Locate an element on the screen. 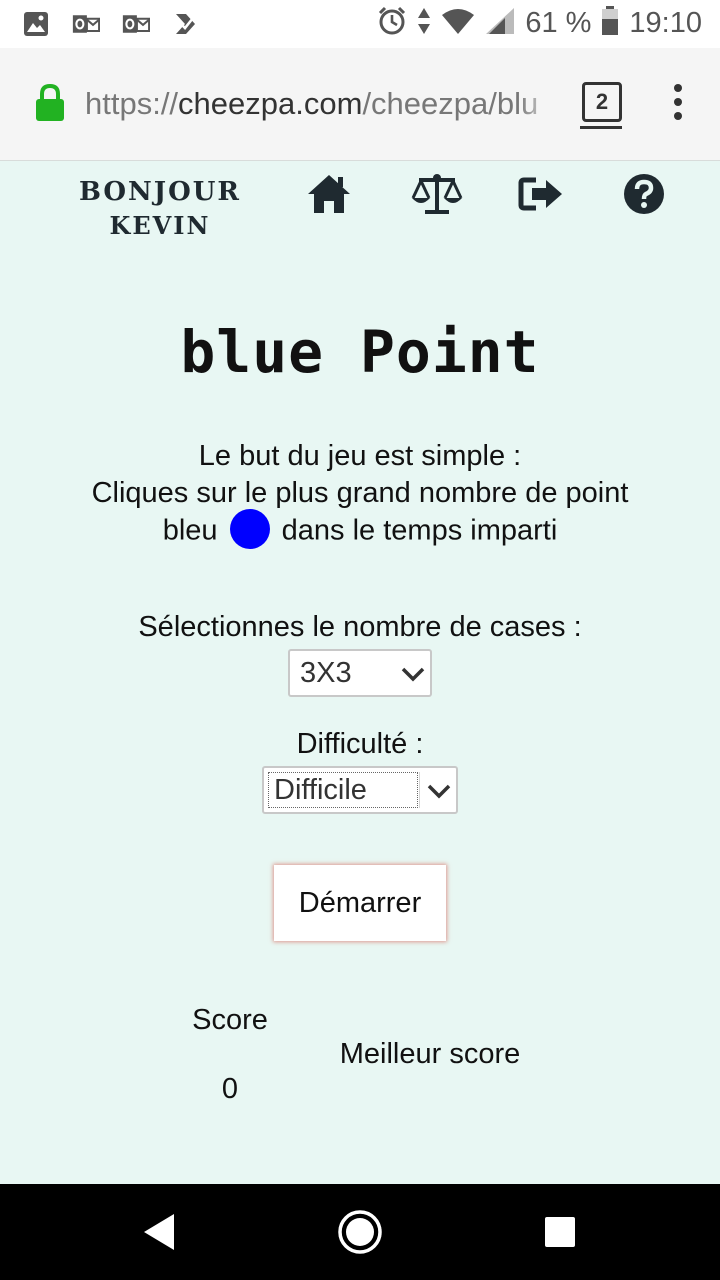  difficulty-select: Difficile is located at coordinates (360, 790).